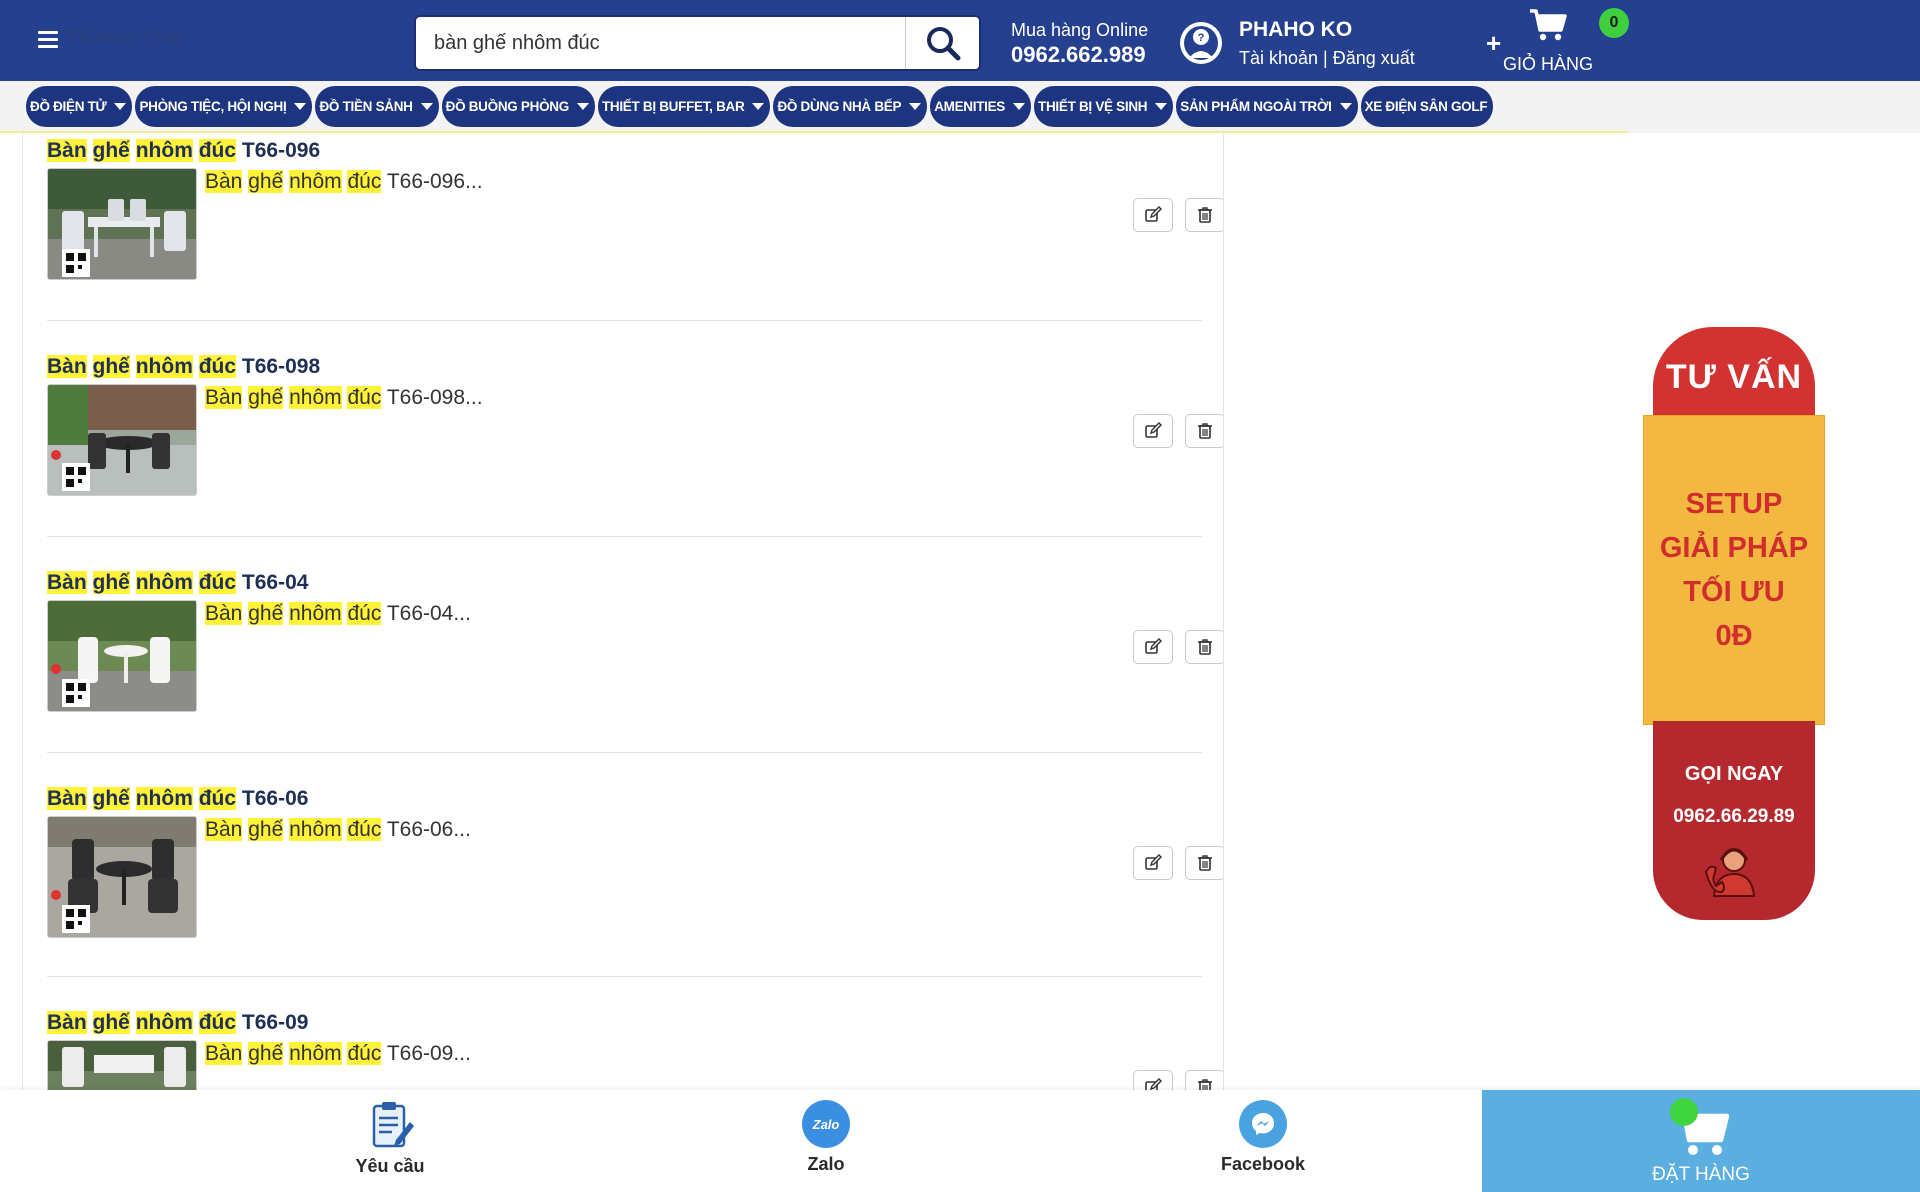  What do you see at coordinates (1734, 592) in the screenshot?
I see `consult-line: TỐI ƯU` at bounding box center [1734, 592].